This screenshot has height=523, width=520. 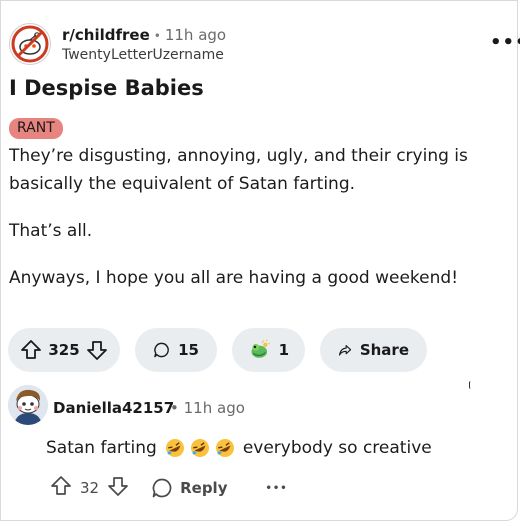 What do you see at coordinates (188, 350) in the screenshot?
I see `comment-count: 15` at bounding box center [188, 350].